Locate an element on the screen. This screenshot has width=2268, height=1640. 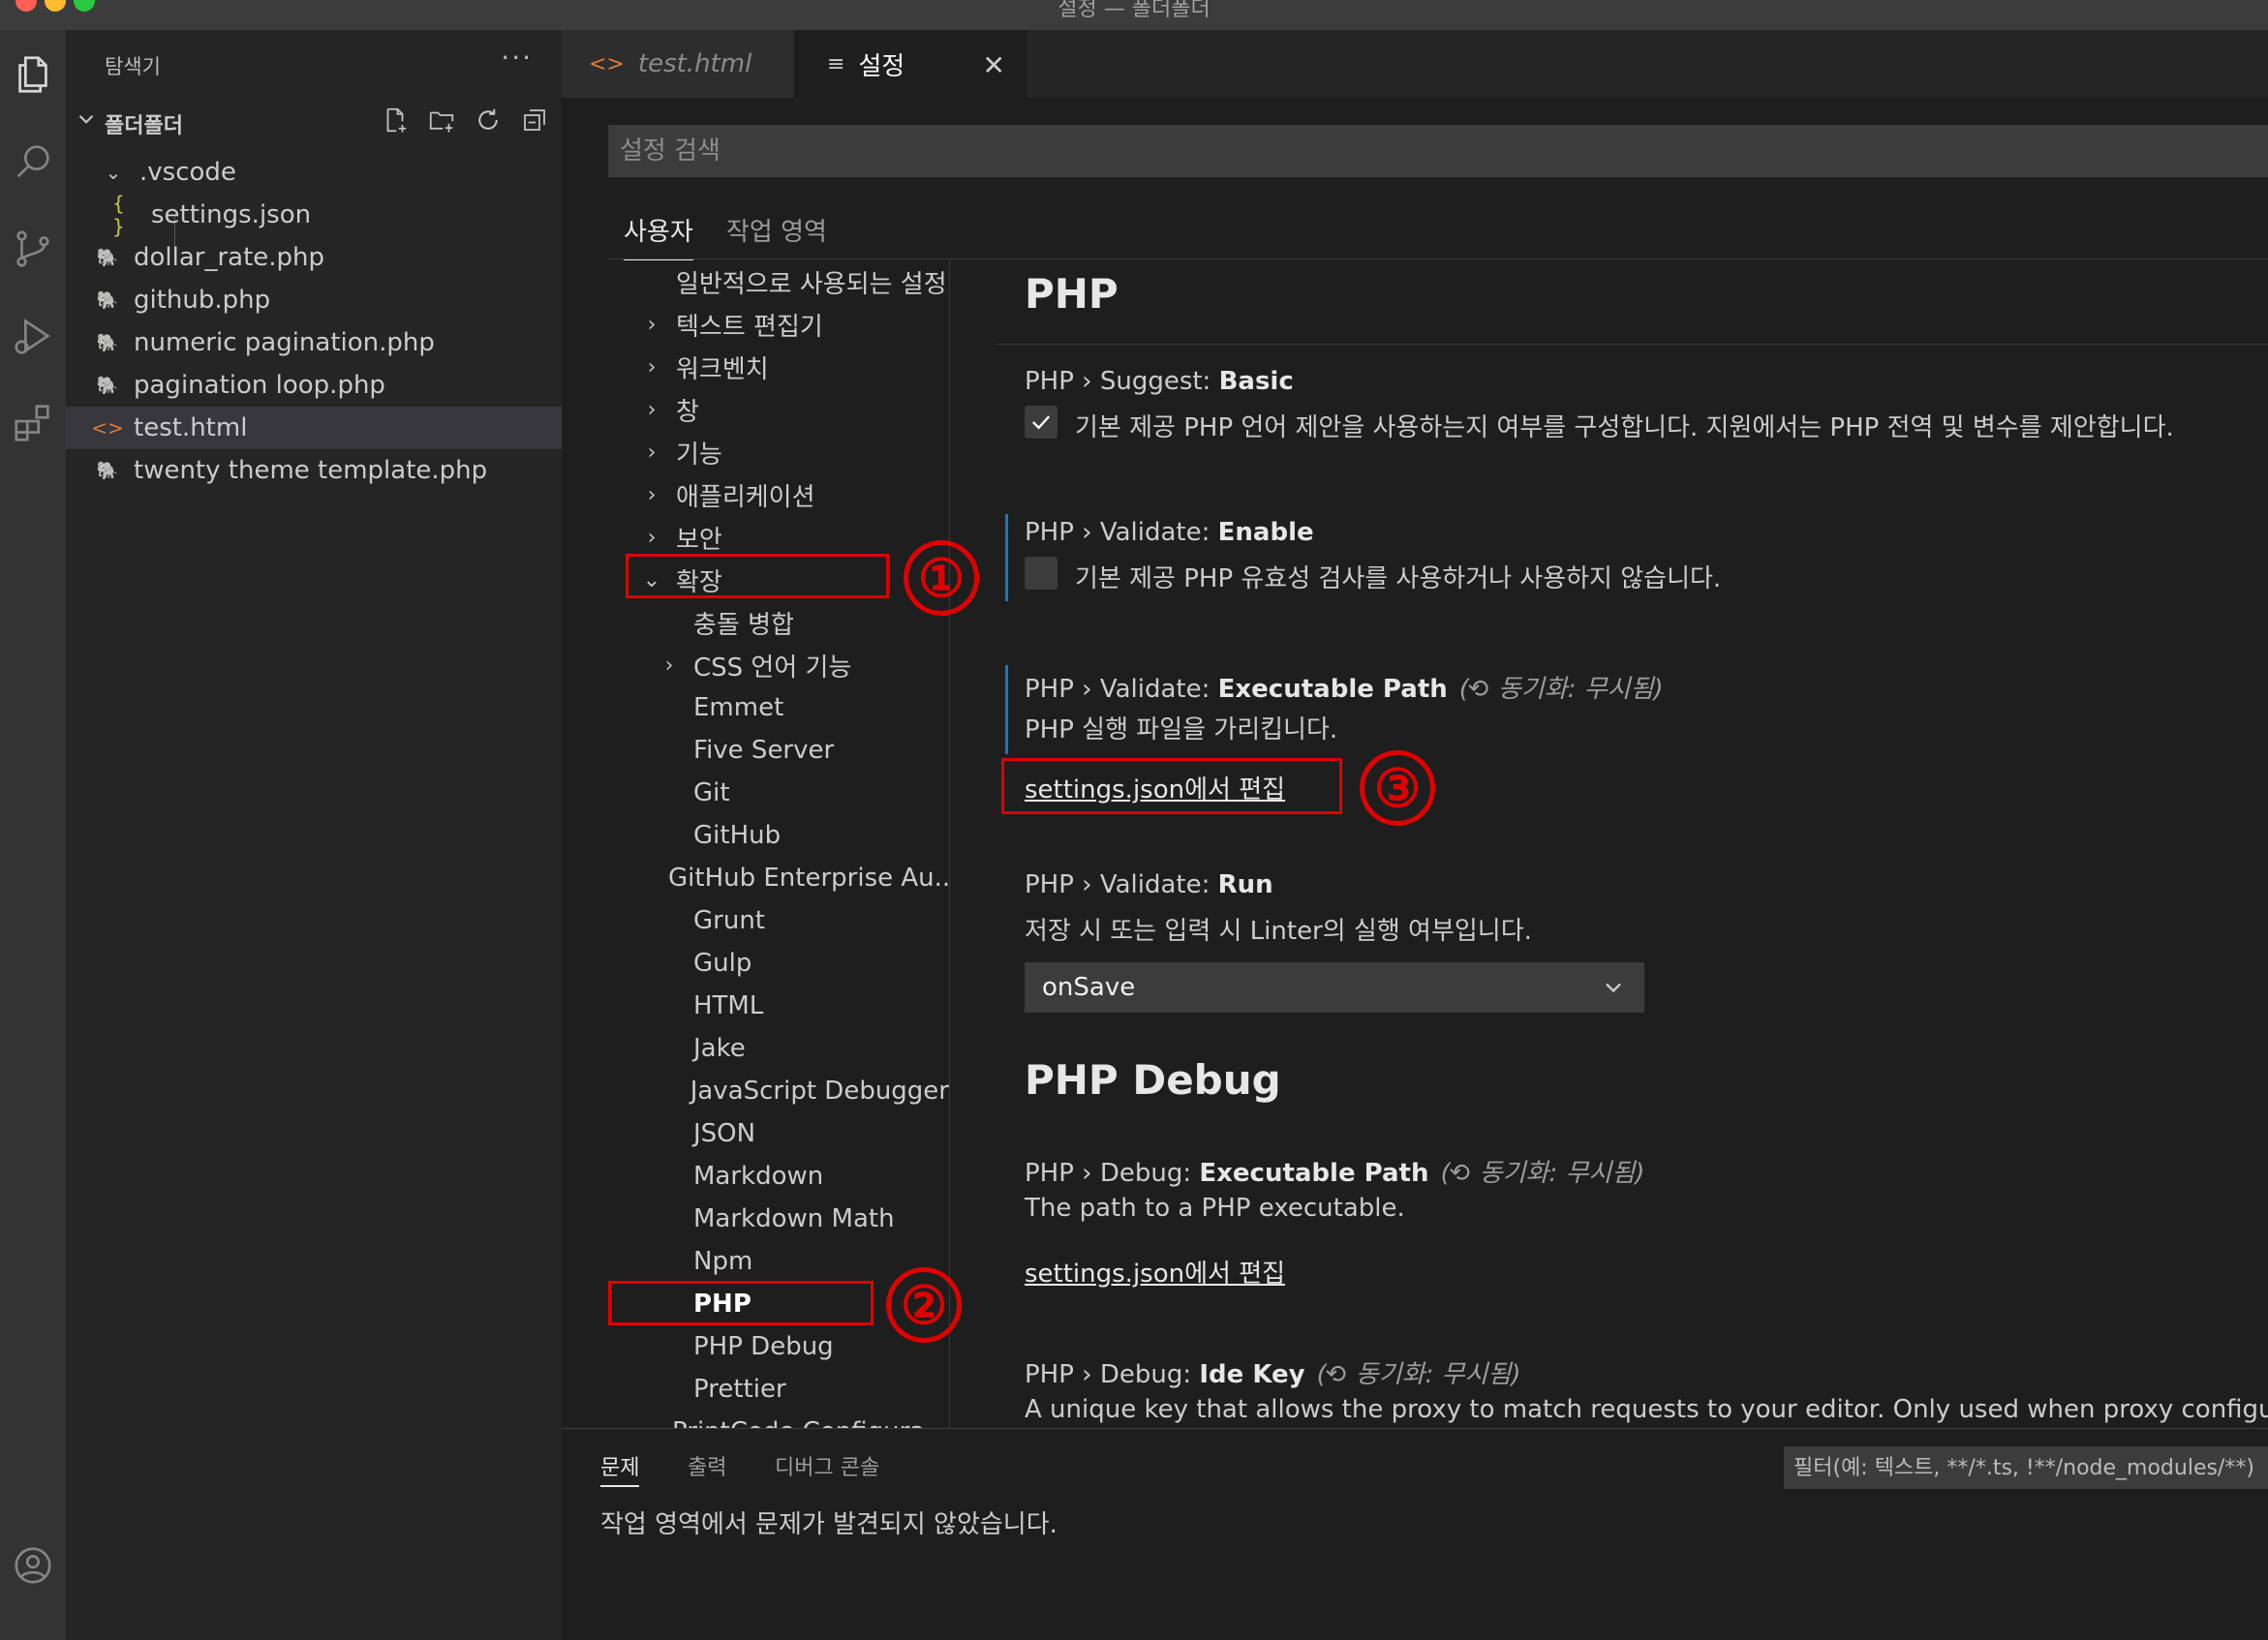
edit-in-settings-json-link: settings.json에서 편집 is located at coordinates (1155, 1272).